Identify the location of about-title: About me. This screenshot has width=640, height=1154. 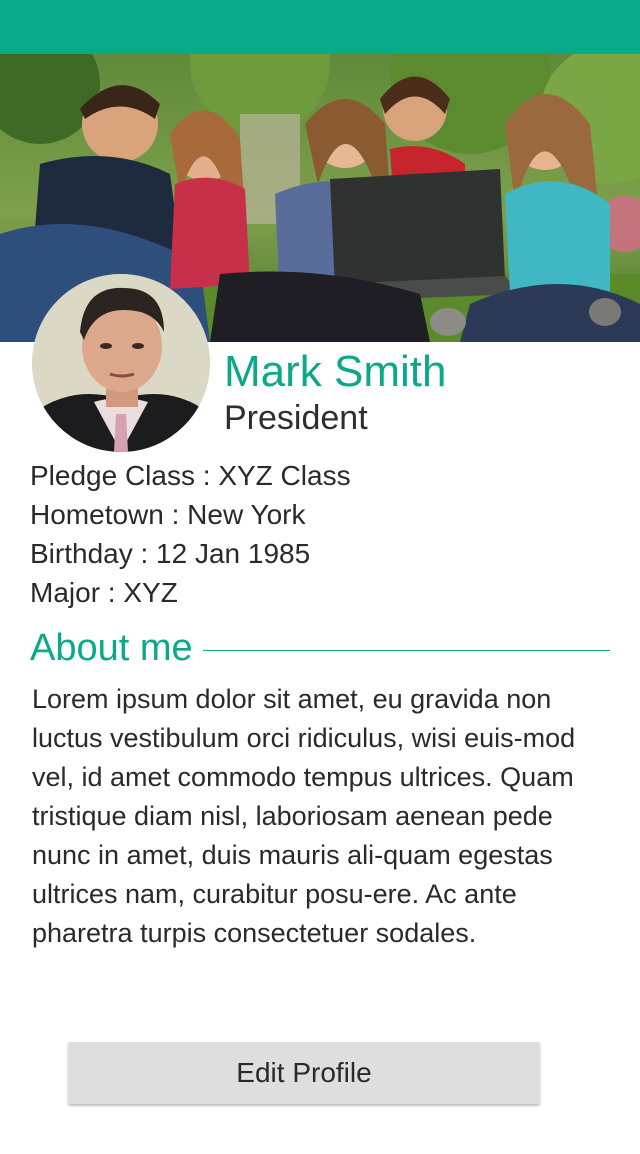
(111, 648).